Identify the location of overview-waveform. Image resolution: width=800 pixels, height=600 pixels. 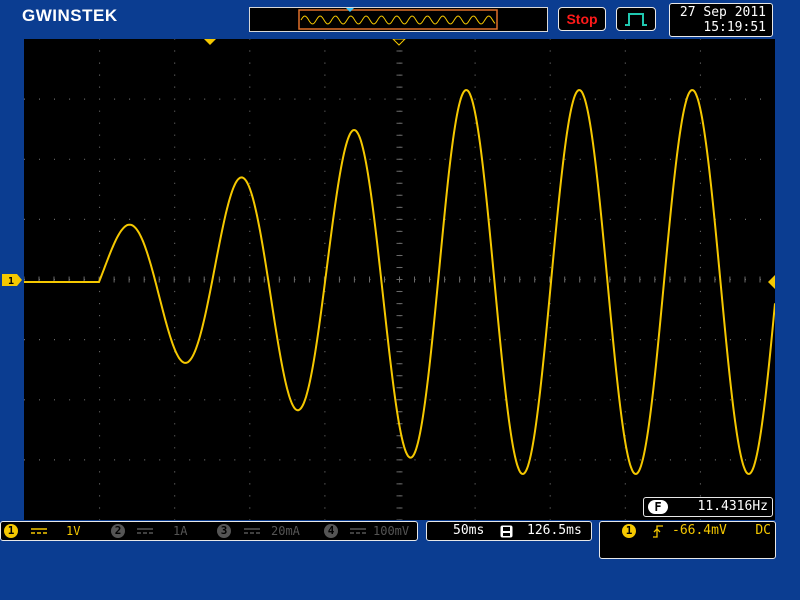
(398, 19).